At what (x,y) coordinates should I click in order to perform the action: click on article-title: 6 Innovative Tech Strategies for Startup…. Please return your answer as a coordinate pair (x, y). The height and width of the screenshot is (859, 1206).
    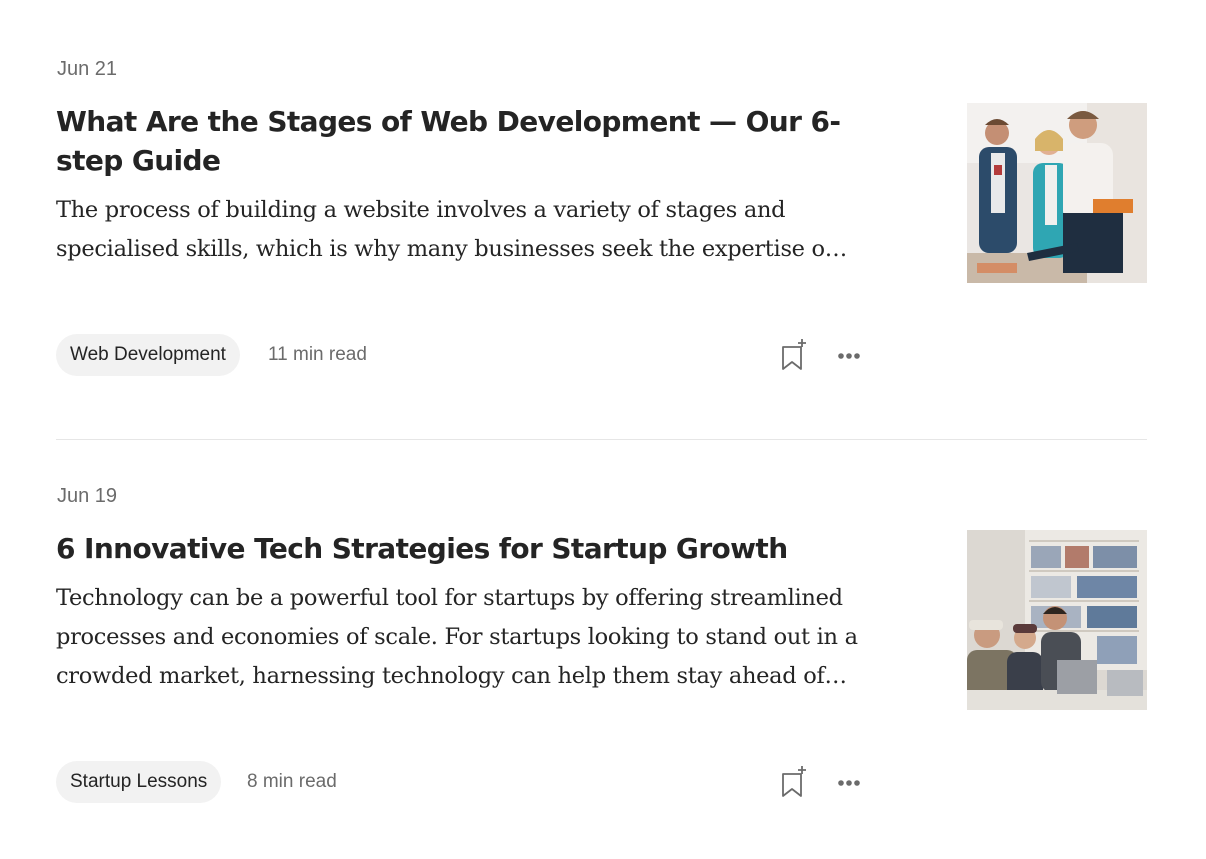
    Looking at the image, I should click on (456, 548).